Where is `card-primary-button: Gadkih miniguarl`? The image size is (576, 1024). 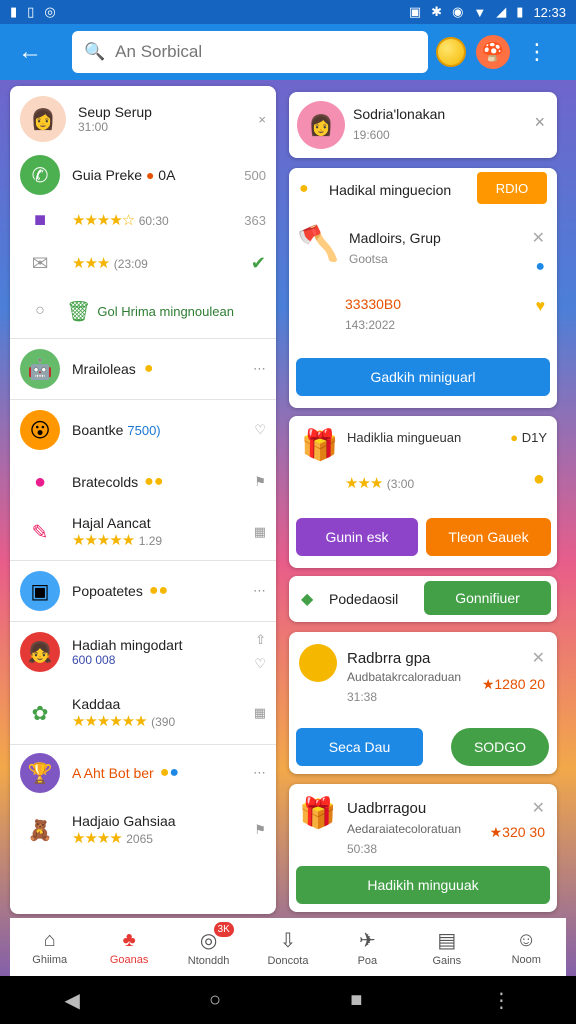 card-primary-button: Gadkih miniguarl is located at coordinates (423, 377).